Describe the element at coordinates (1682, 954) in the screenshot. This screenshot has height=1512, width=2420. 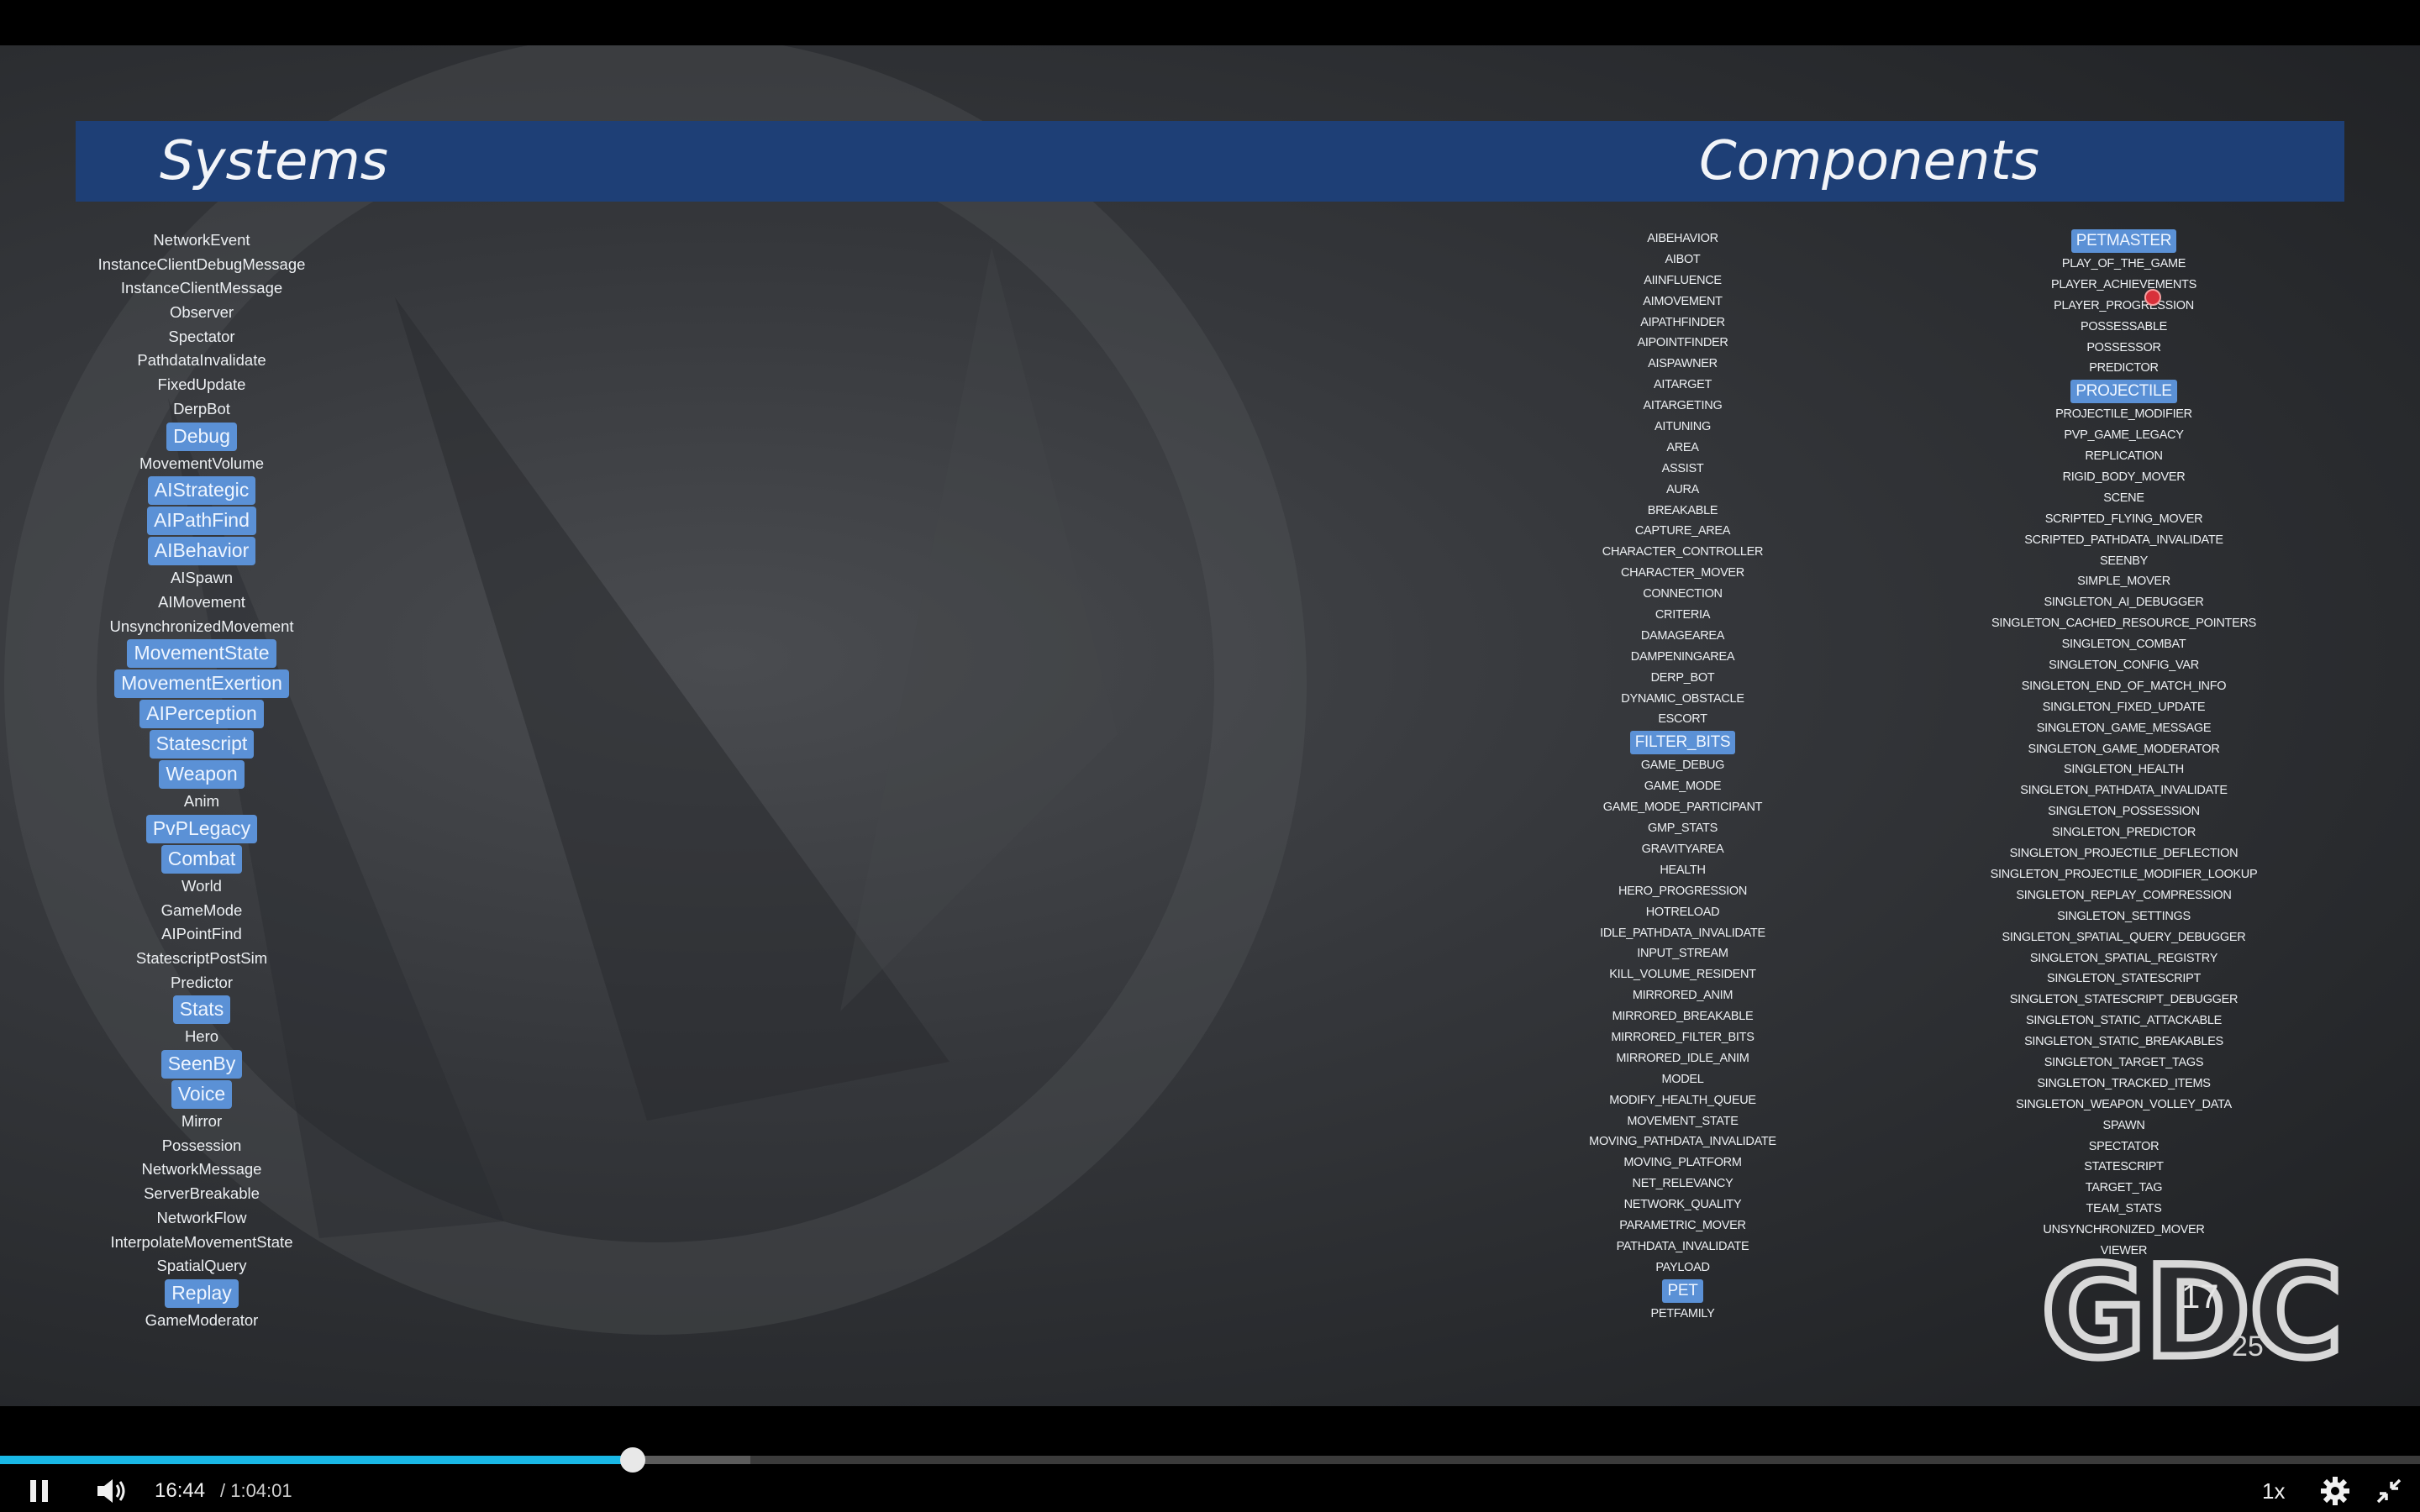
I see `list-item: INPUT_STREAM` at that location.